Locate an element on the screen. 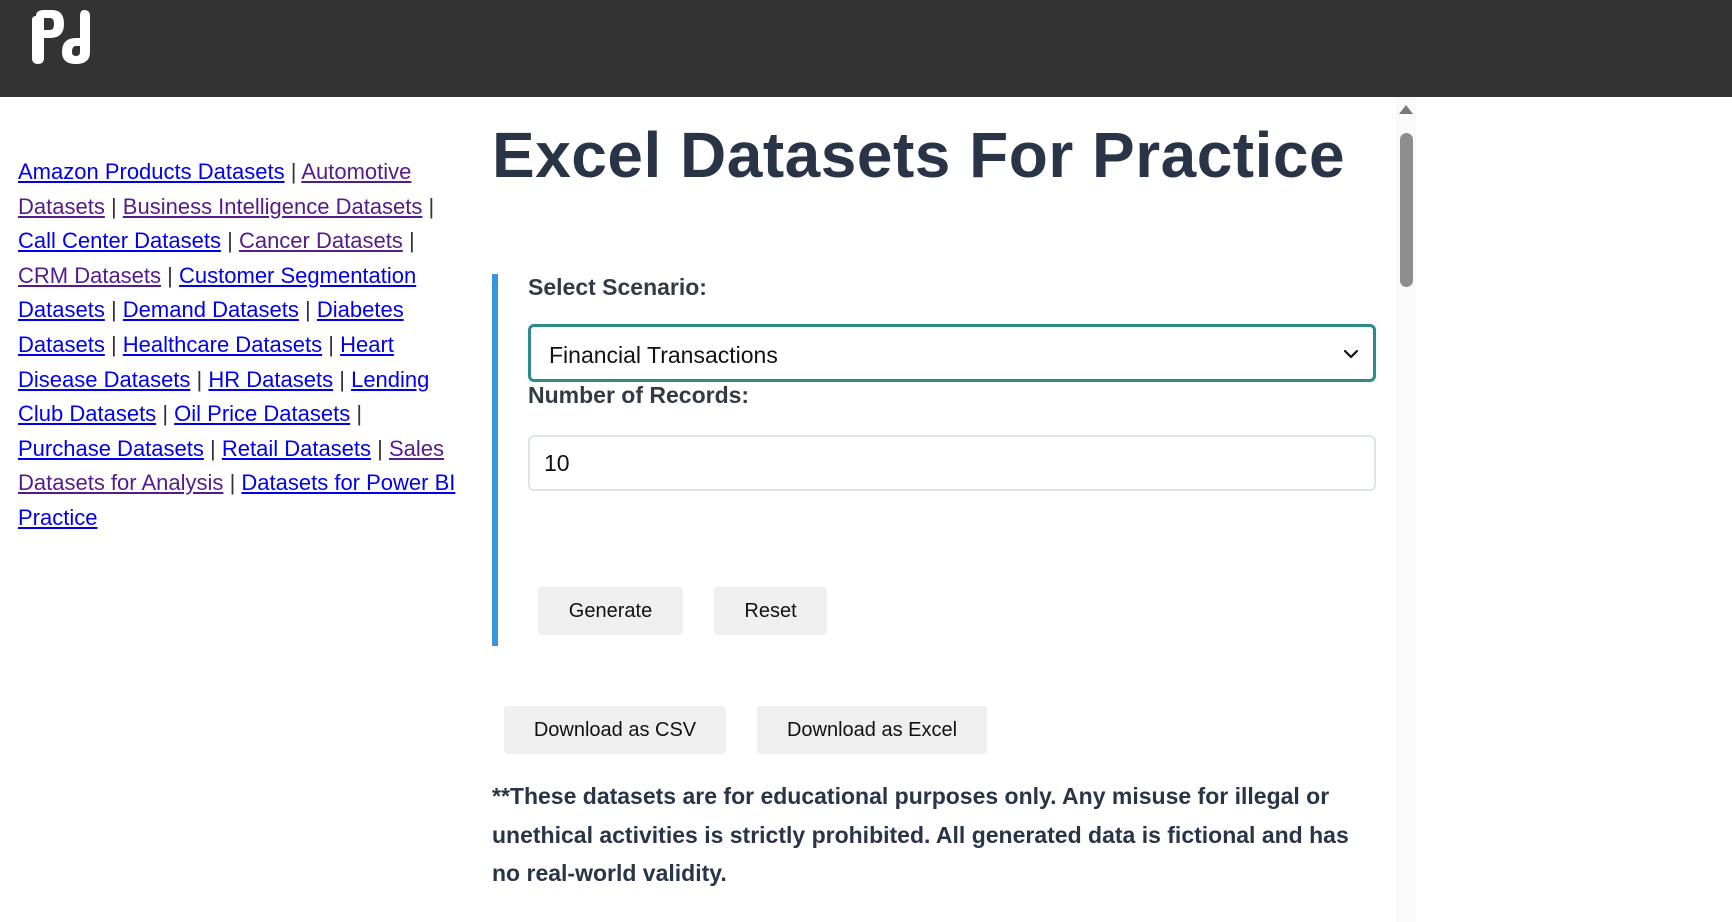 The image size is (1732, 922). sidebar-link: Oil Price Datasets is located at coordinates (262, 413).